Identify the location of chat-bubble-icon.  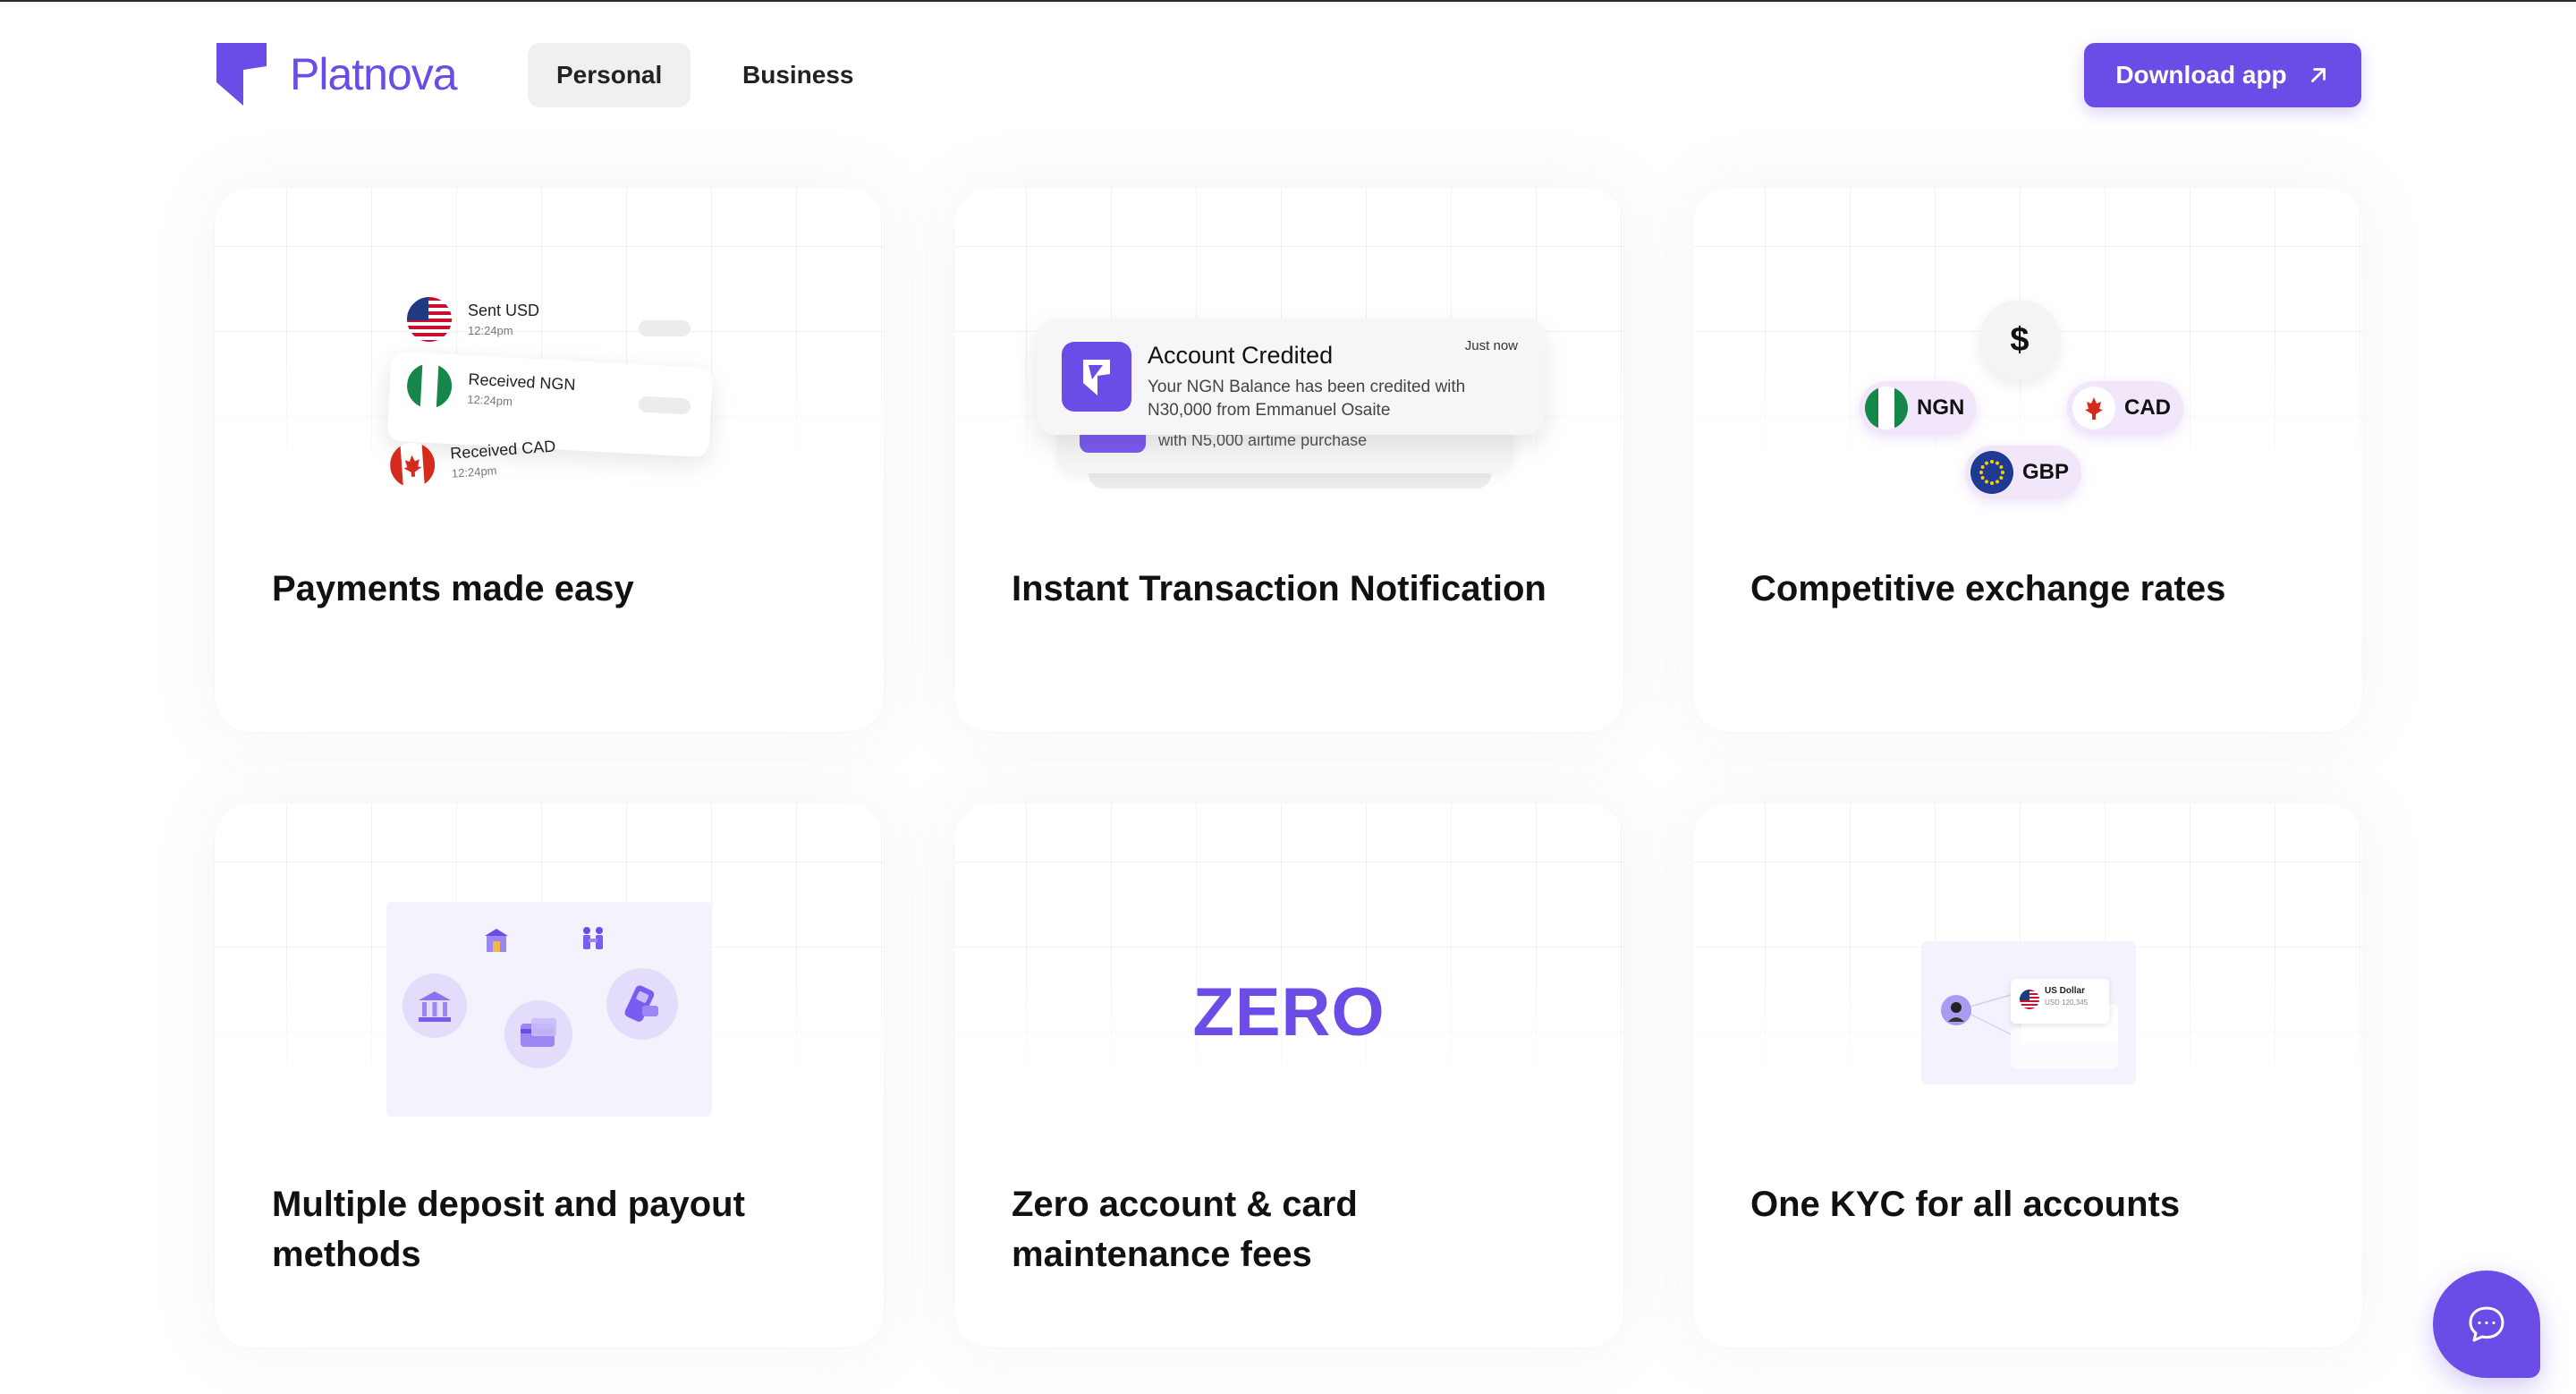
(2486, 1324).